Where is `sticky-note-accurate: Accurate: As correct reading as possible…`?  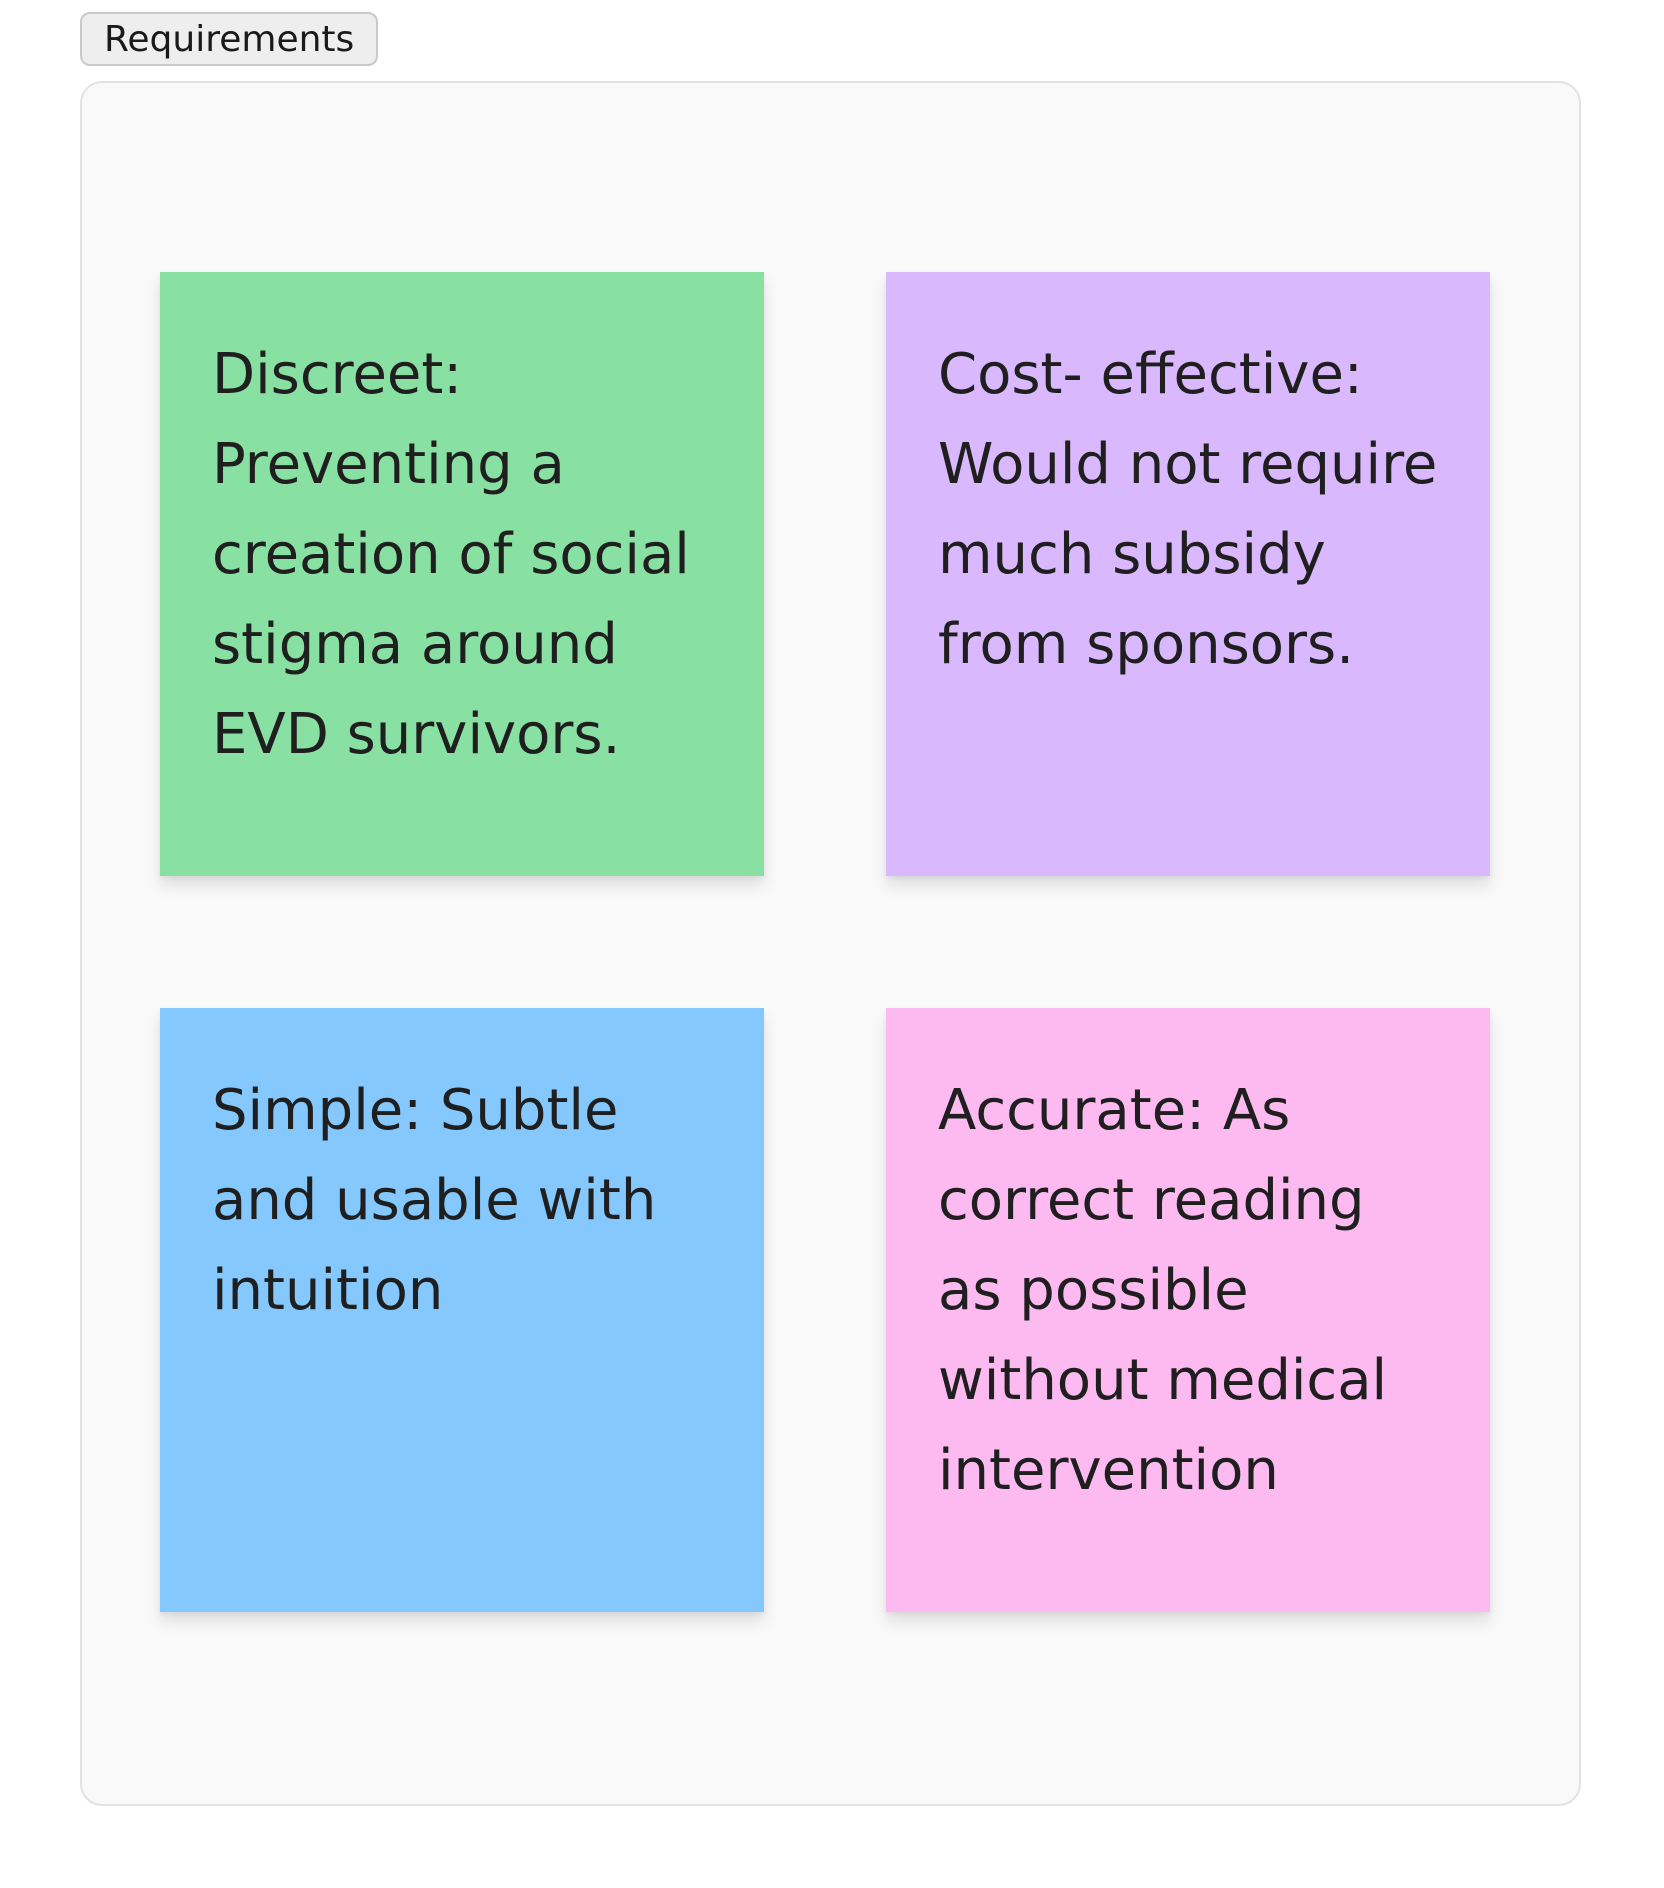
sticky-note-accurate: Accurate: As correct reading as possible… is located at coordinates (1188, 1310).